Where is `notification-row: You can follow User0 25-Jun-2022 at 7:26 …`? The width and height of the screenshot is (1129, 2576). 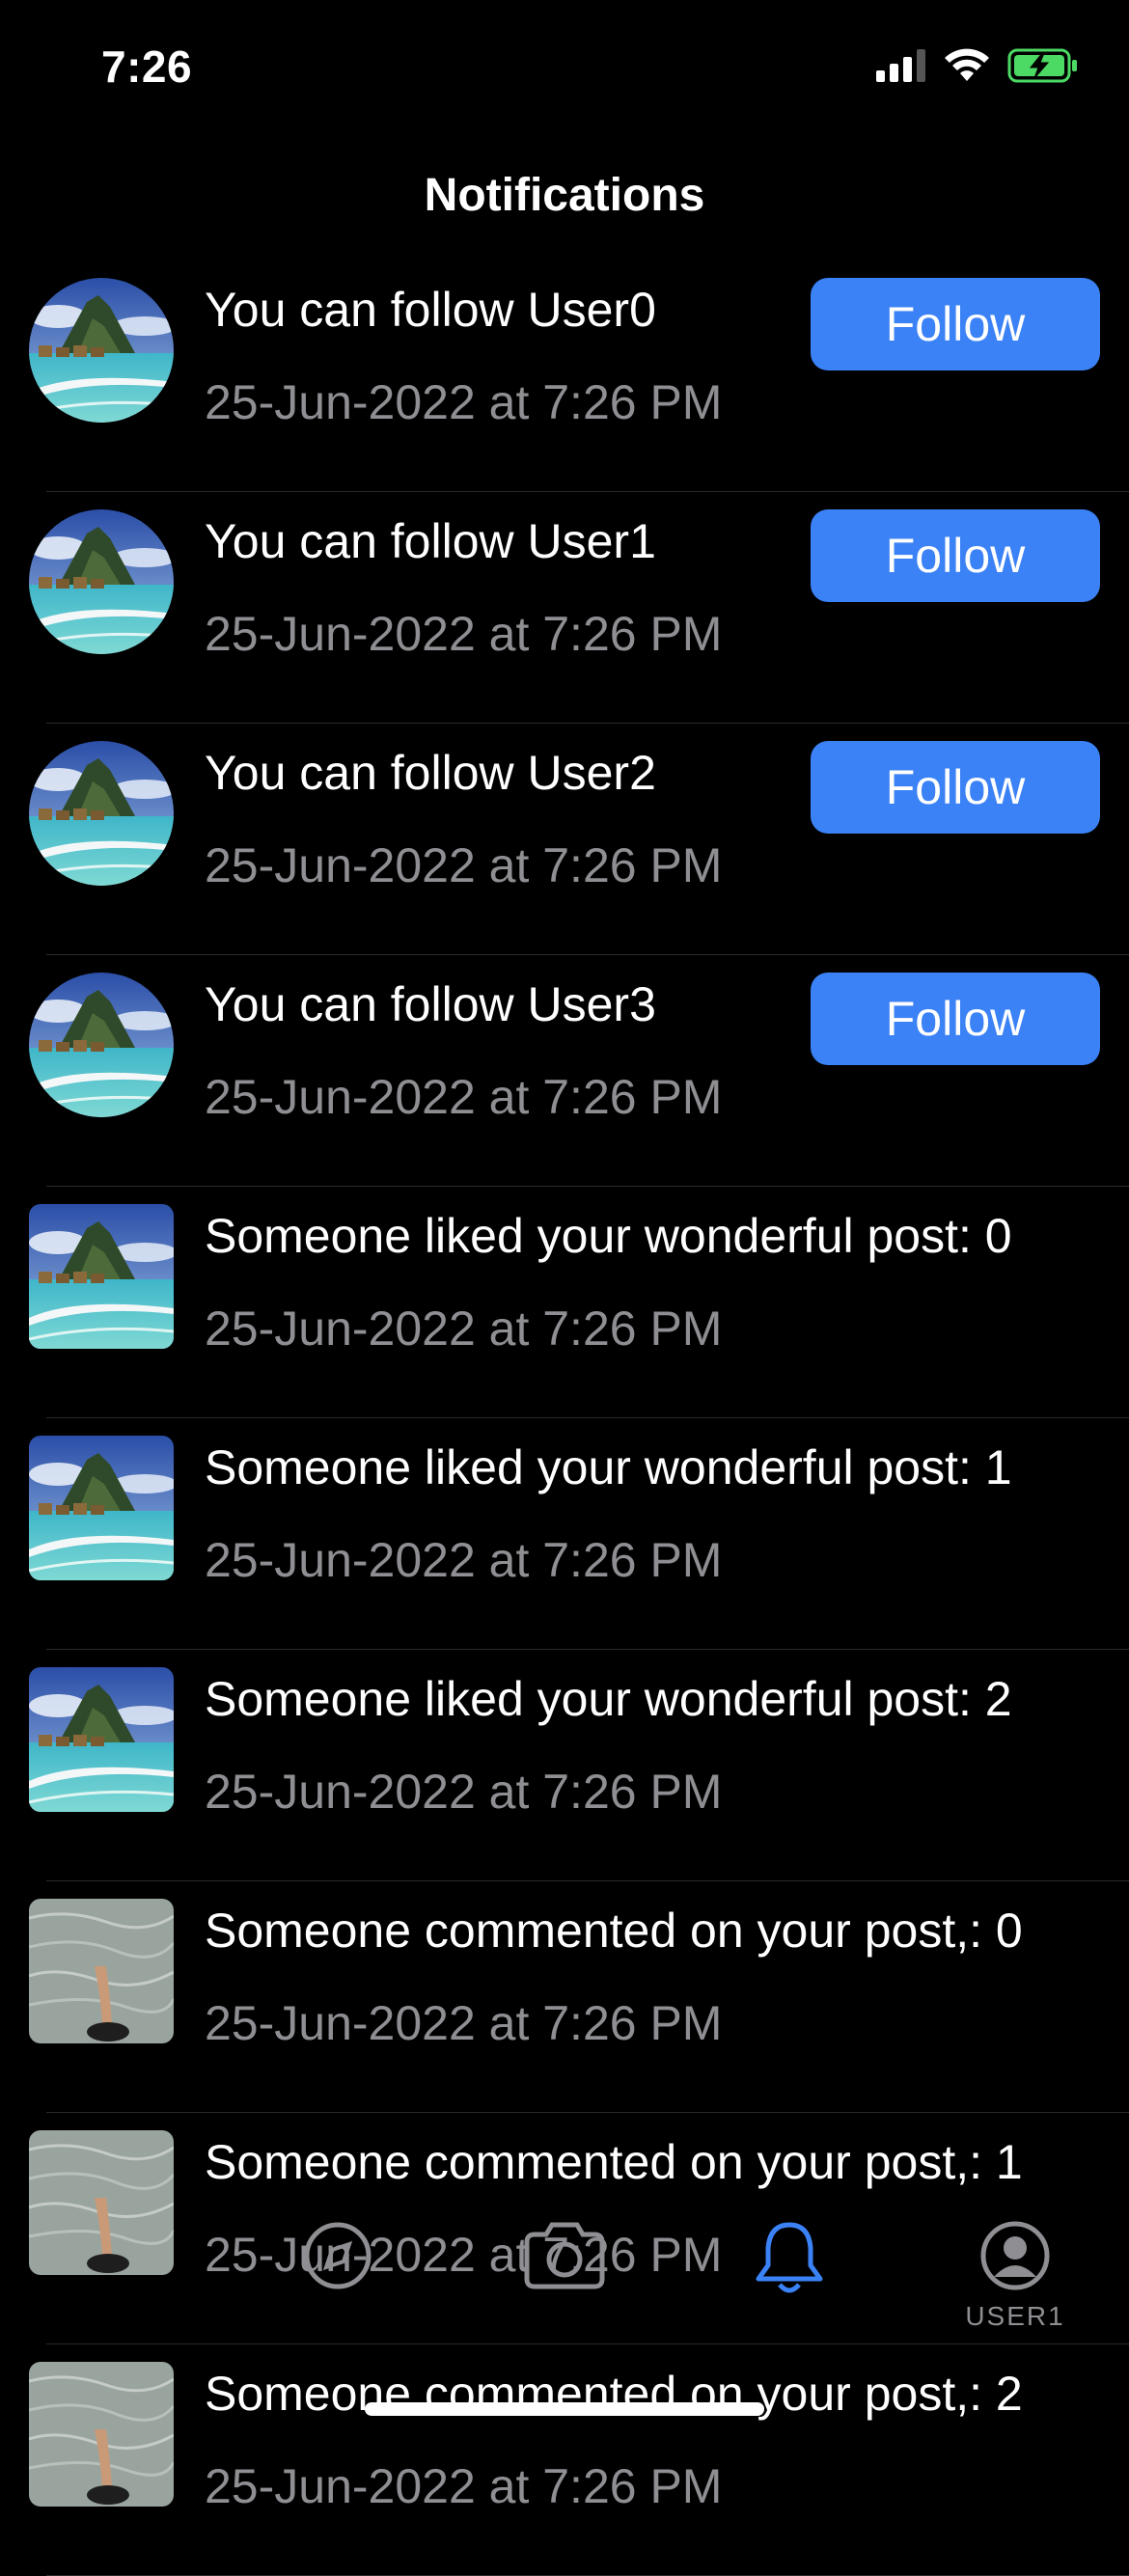
notification-row: You can follow User0 25-Jun-2022 at 7:26 … is located at coordinates (564, 376).